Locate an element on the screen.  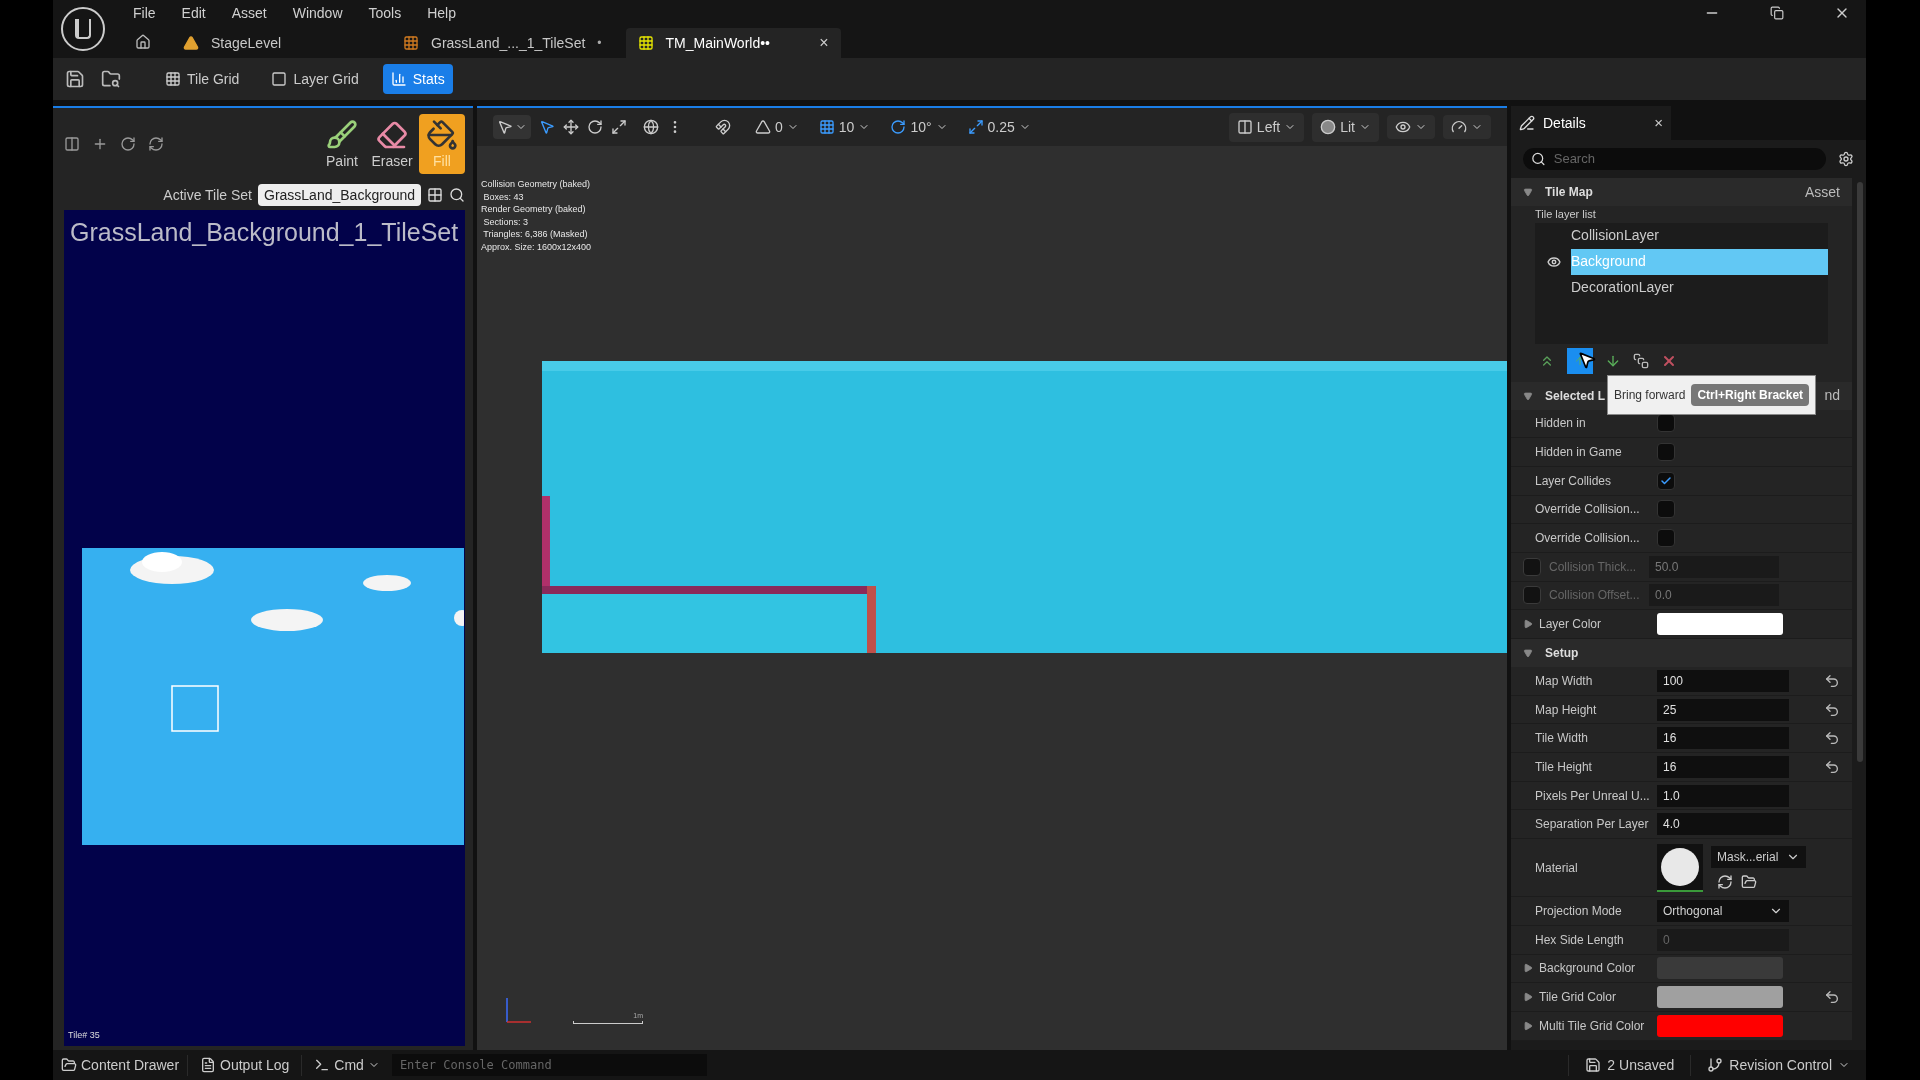
menu-item: Edit is located at coordinates (193, 13).